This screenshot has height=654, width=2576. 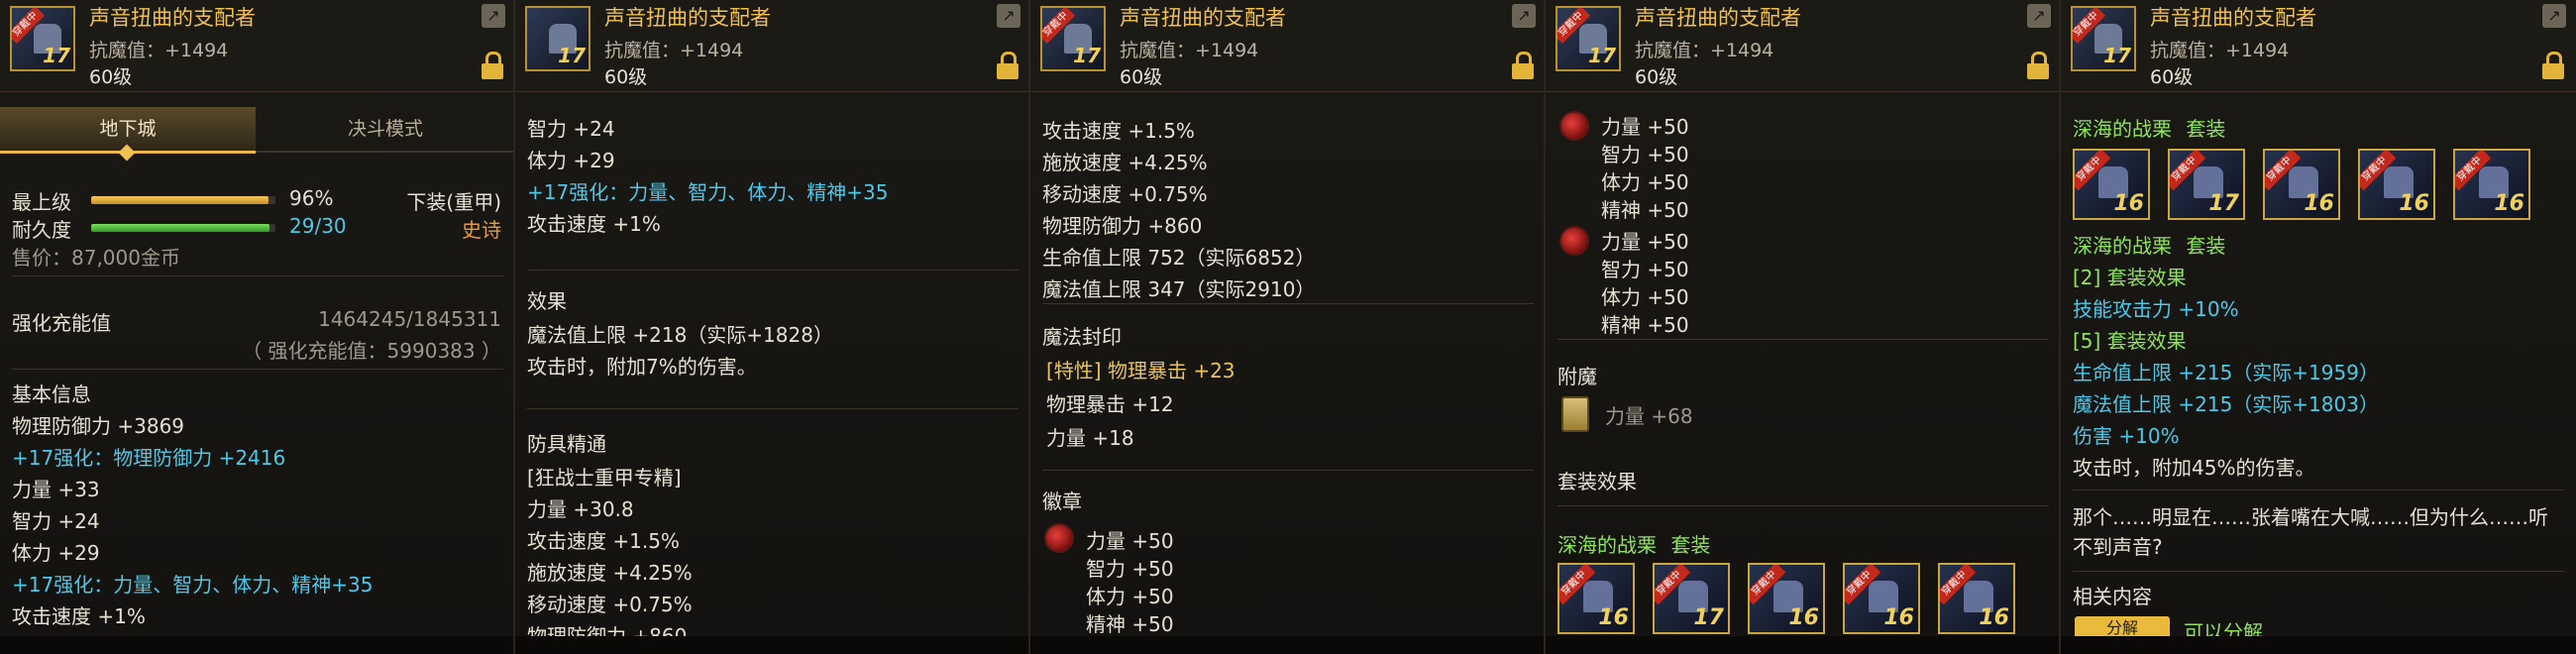 I want to click on slot-type: 下装(重甲), so click(x=454, y=202).